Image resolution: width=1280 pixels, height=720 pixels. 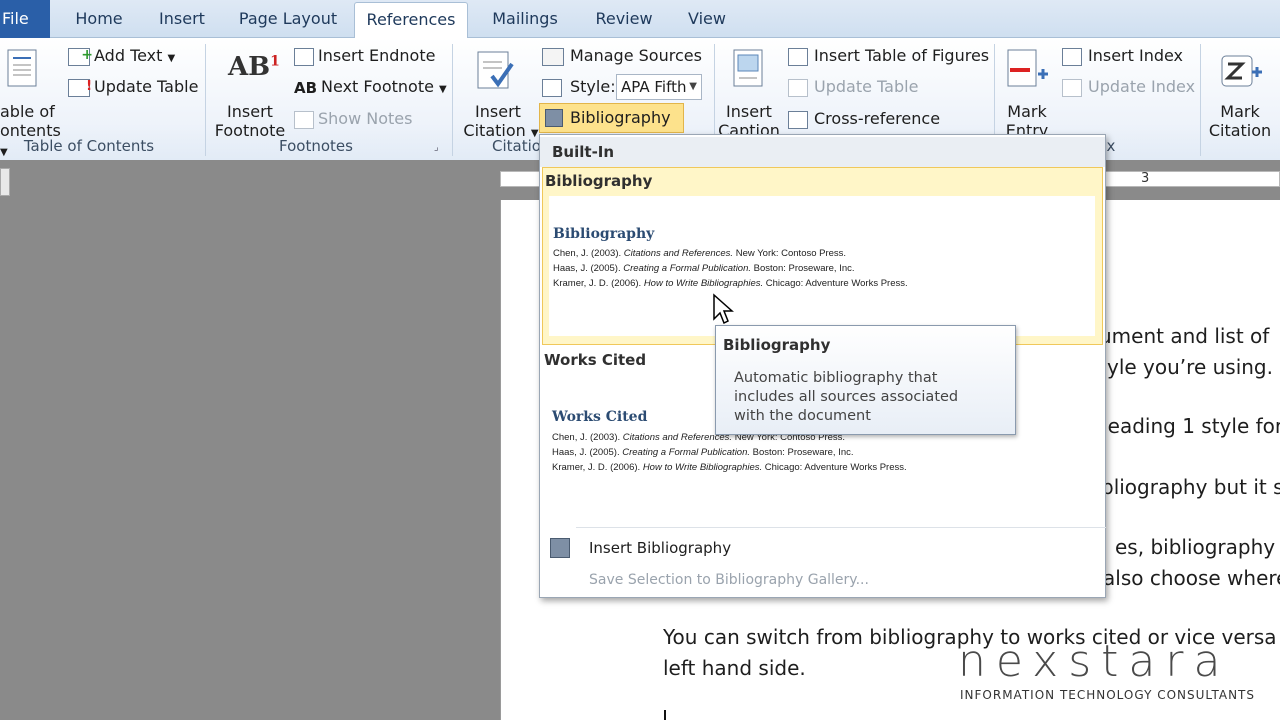 I want to click on bibliography-button: Bibliography ▼, so click(x=611, y=128).